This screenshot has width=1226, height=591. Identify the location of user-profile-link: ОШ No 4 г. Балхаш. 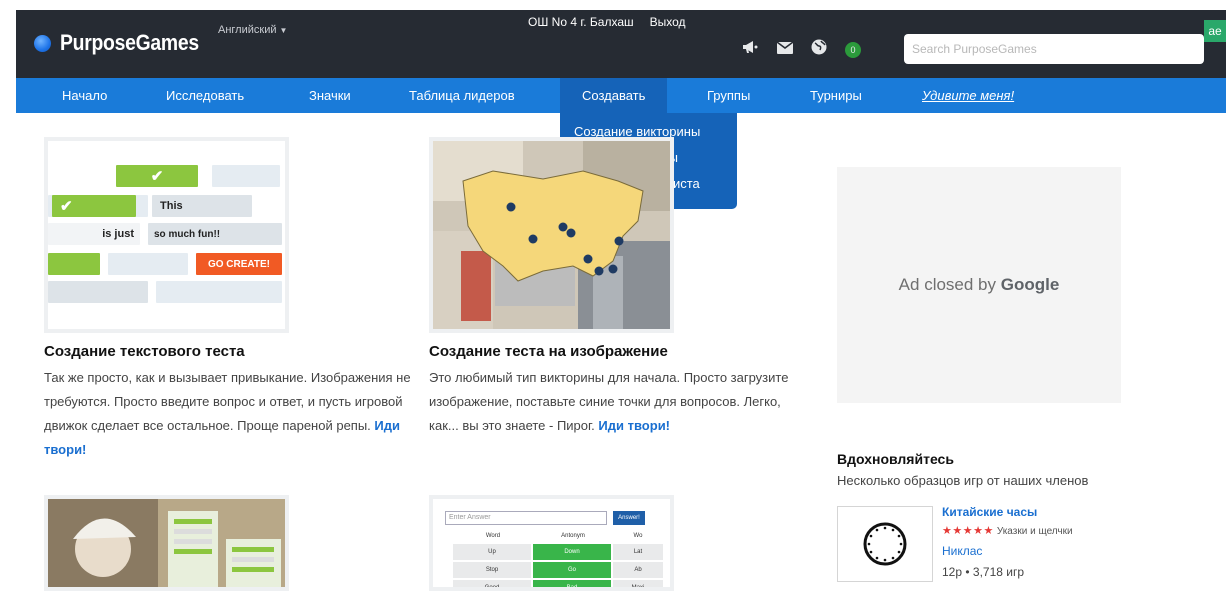
(581, 22).